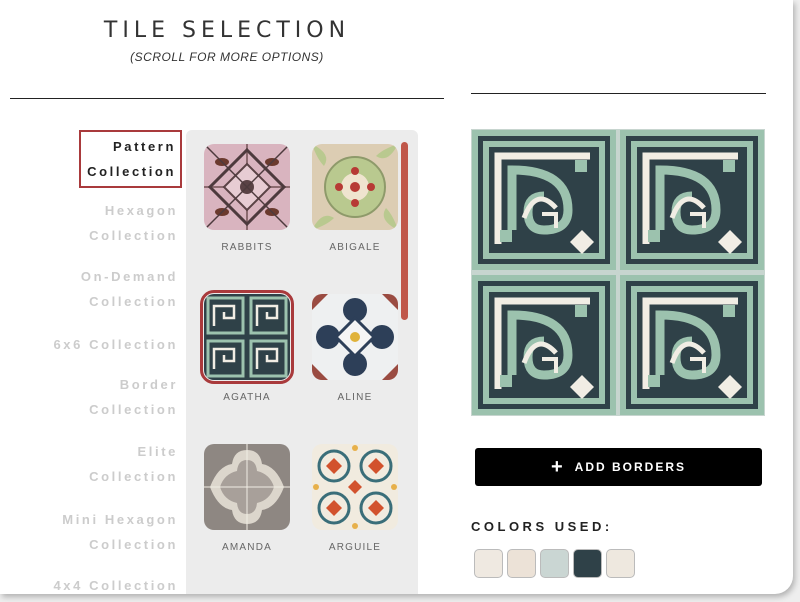 The height and width of the screenshot is (602, 800). I want to click on collection-label-line1: Elite, so click(157, 451).